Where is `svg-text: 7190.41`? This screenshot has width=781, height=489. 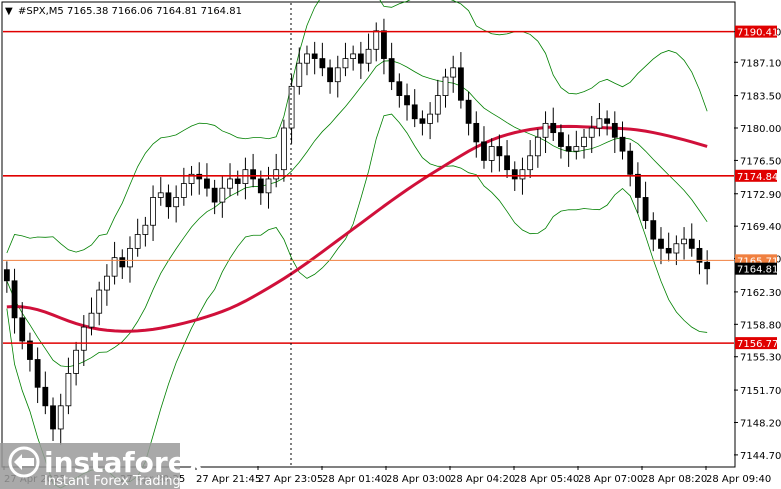
svg-text: 7190.41 is located at coordinates (757, 33).